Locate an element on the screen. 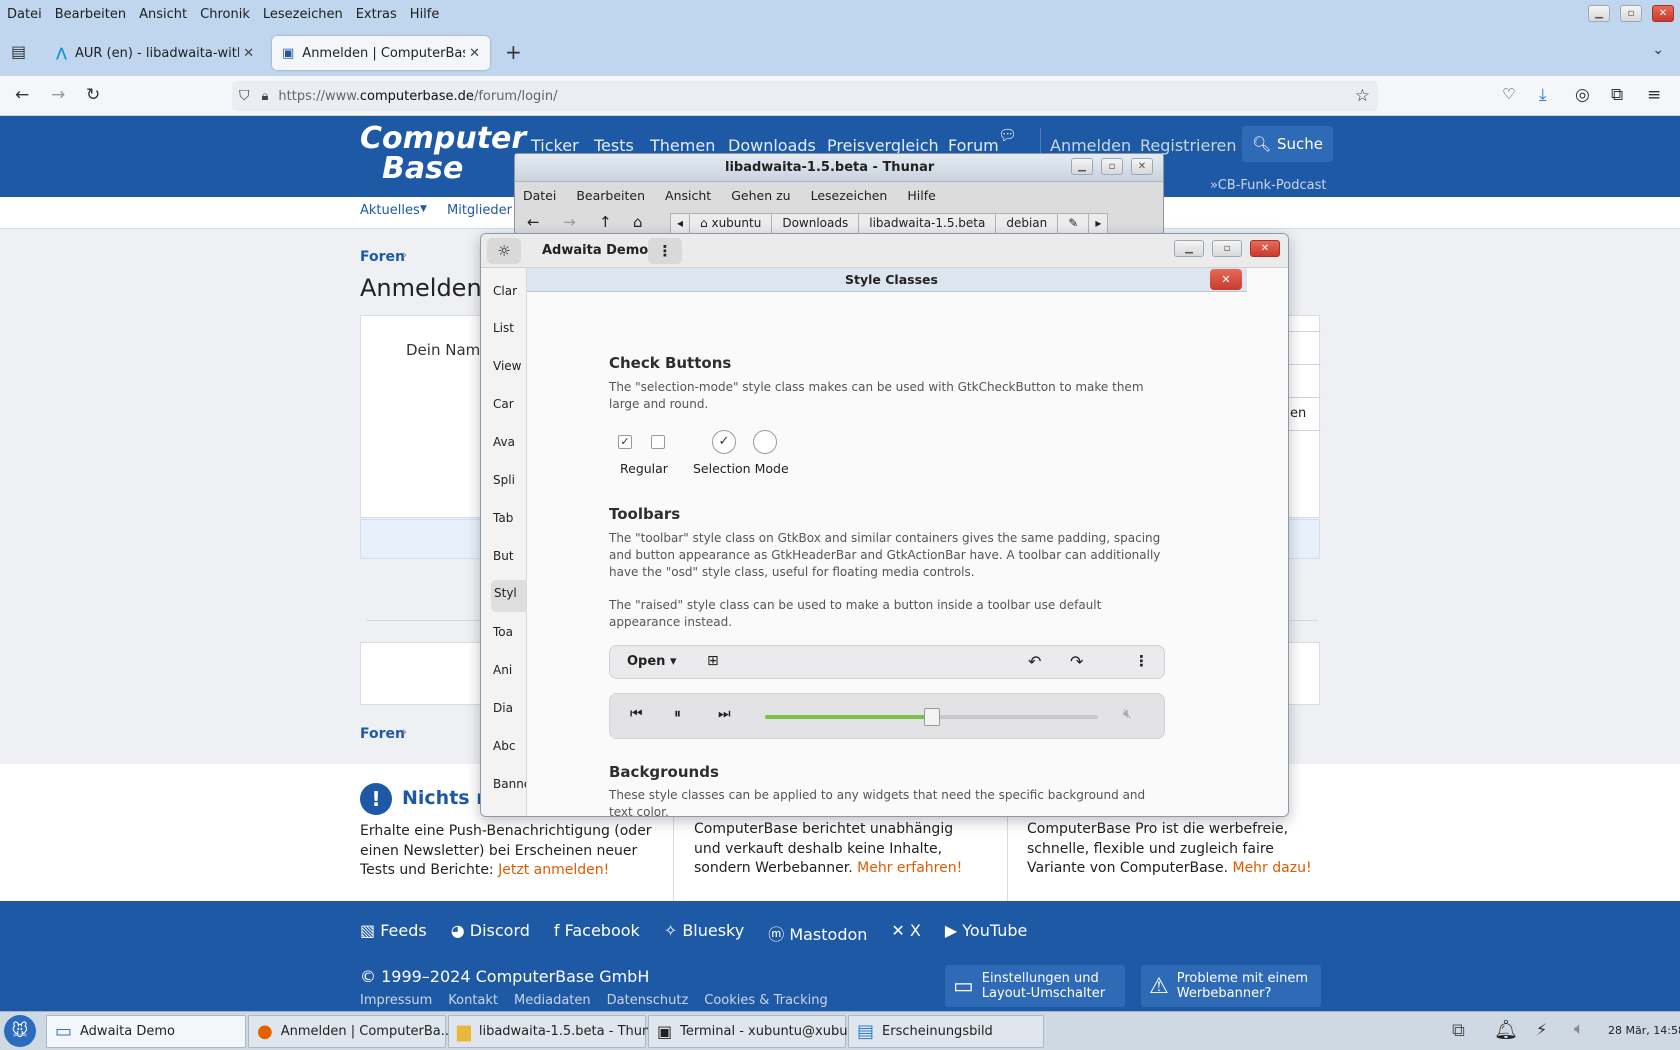 The height and width of the screenshot is (1050, 1680). path-libadwaita: libadwaita-1.5.beta is located at coordinates (928, 224).